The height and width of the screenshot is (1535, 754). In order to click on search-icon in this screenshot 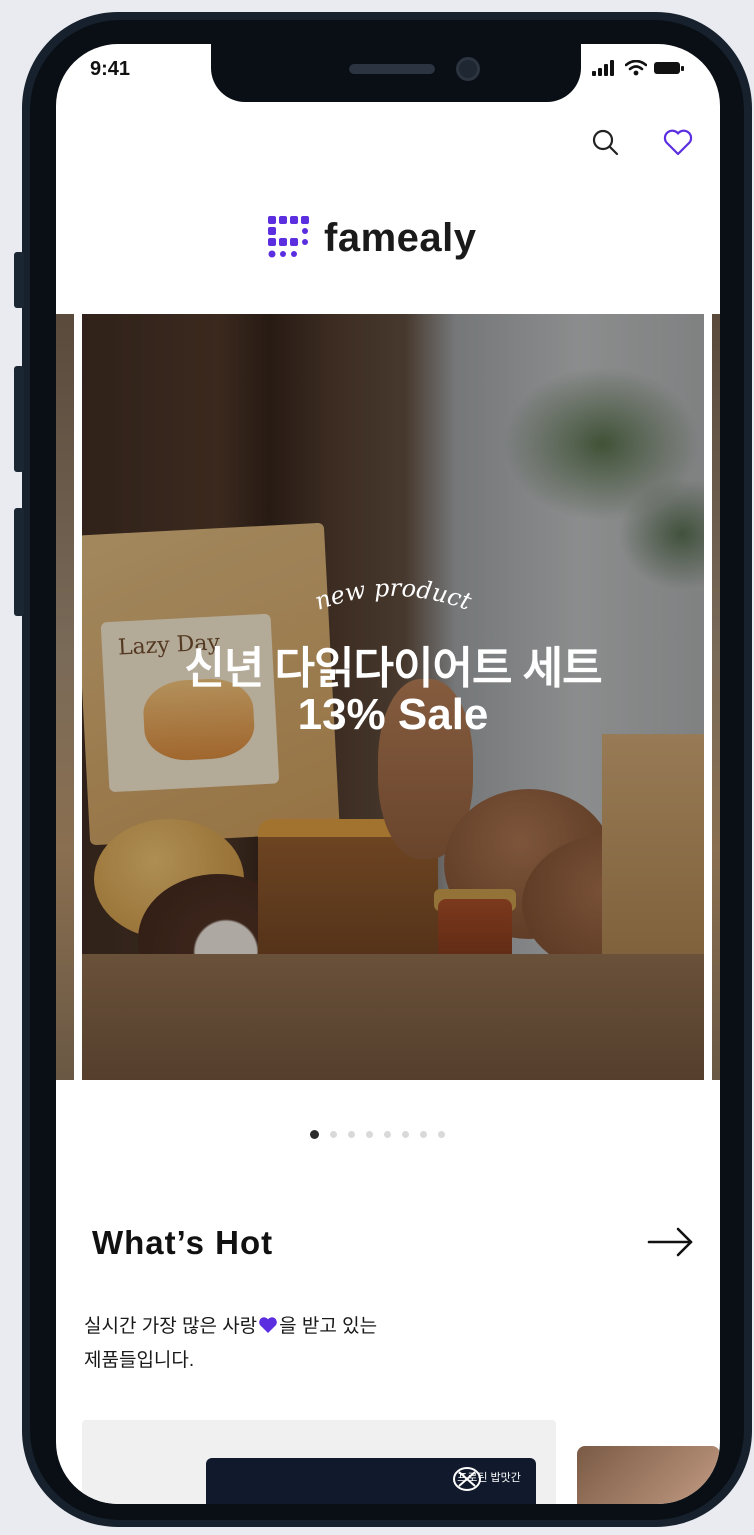, I will do `click(605, 142)`.